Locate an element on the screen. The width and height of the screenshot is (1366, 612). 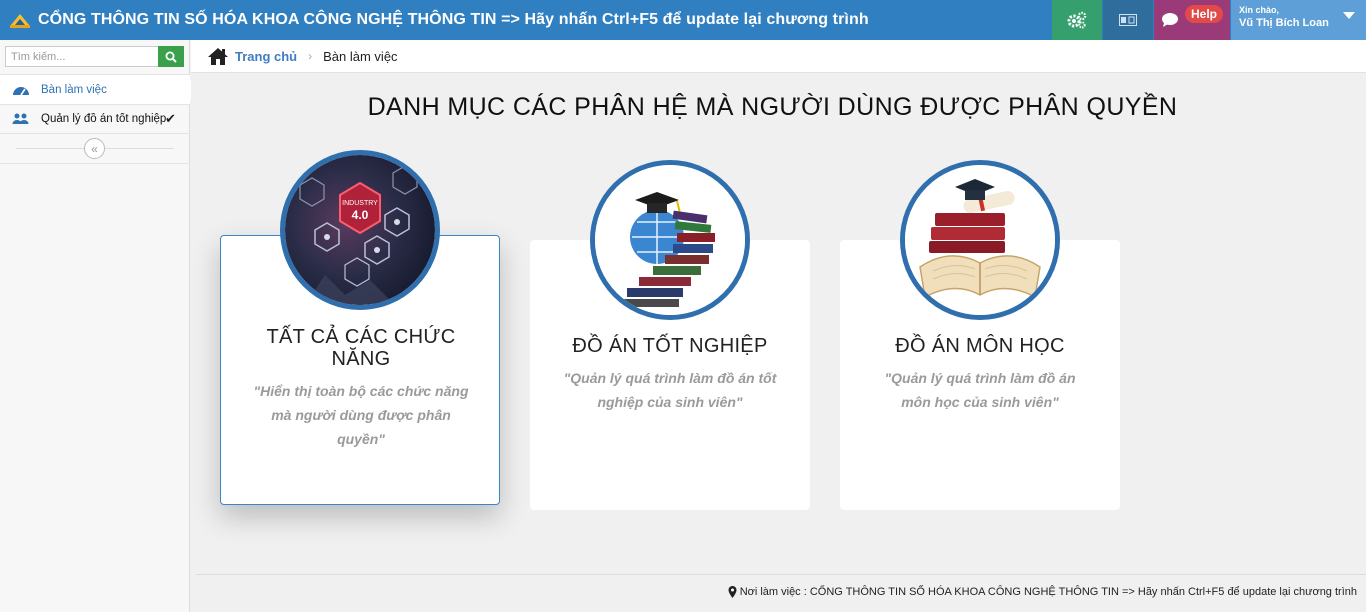
map-pin-icon is located at coordinates (732, 592).